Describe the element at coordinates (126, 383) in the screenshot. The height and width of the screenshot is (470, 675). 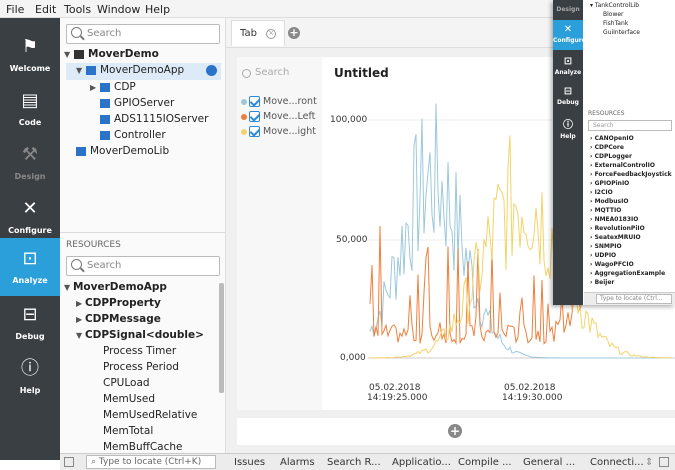
I see `resource-item: CPULoad` at that location.